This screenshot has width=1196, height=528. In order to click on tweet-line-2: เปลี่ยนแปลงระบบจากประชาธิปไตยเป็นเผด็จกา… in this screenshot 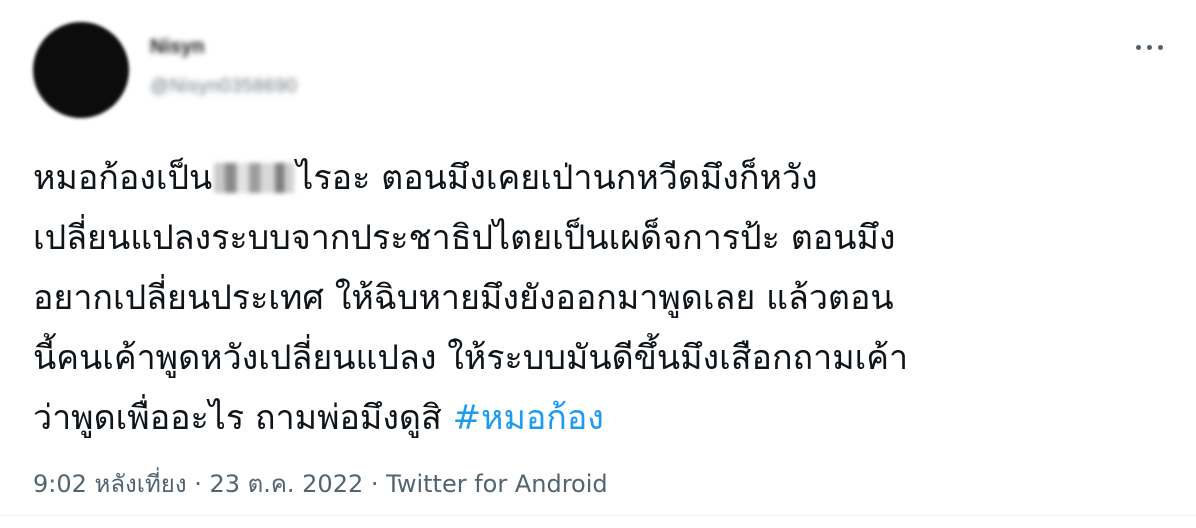, I will do `click(464, 238)`.